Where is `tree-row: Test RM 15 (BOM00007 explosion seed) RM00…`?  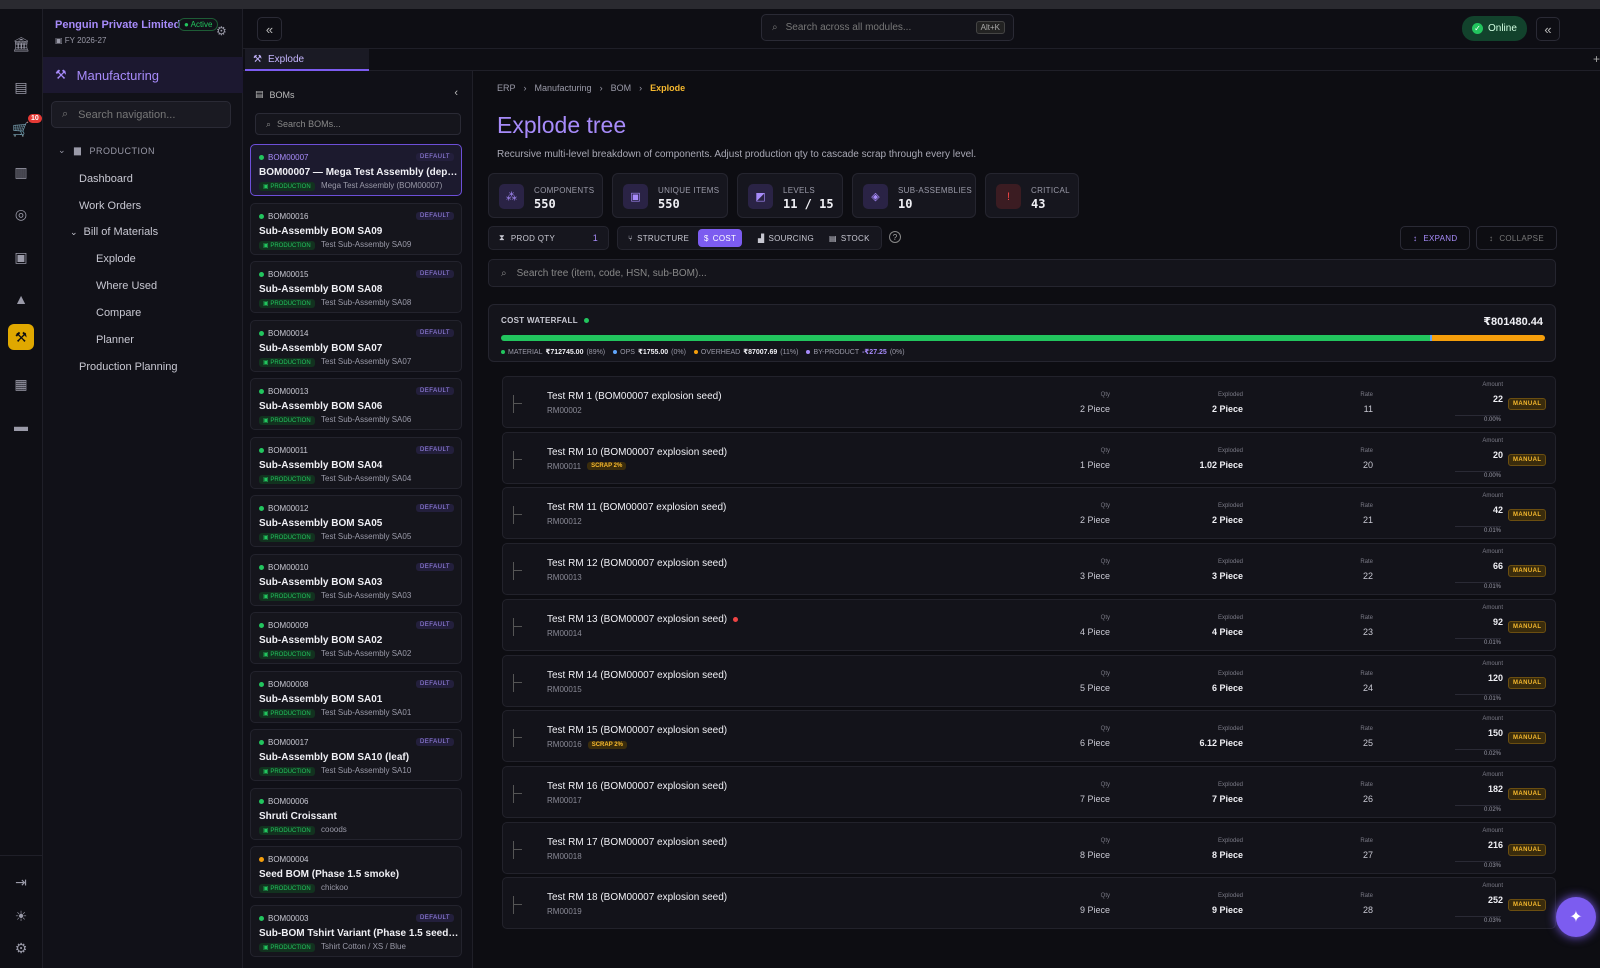 tree-row: Test RM 15 (BOM00007 explosion seed) RM00… is located at coordinates (1029, 736).